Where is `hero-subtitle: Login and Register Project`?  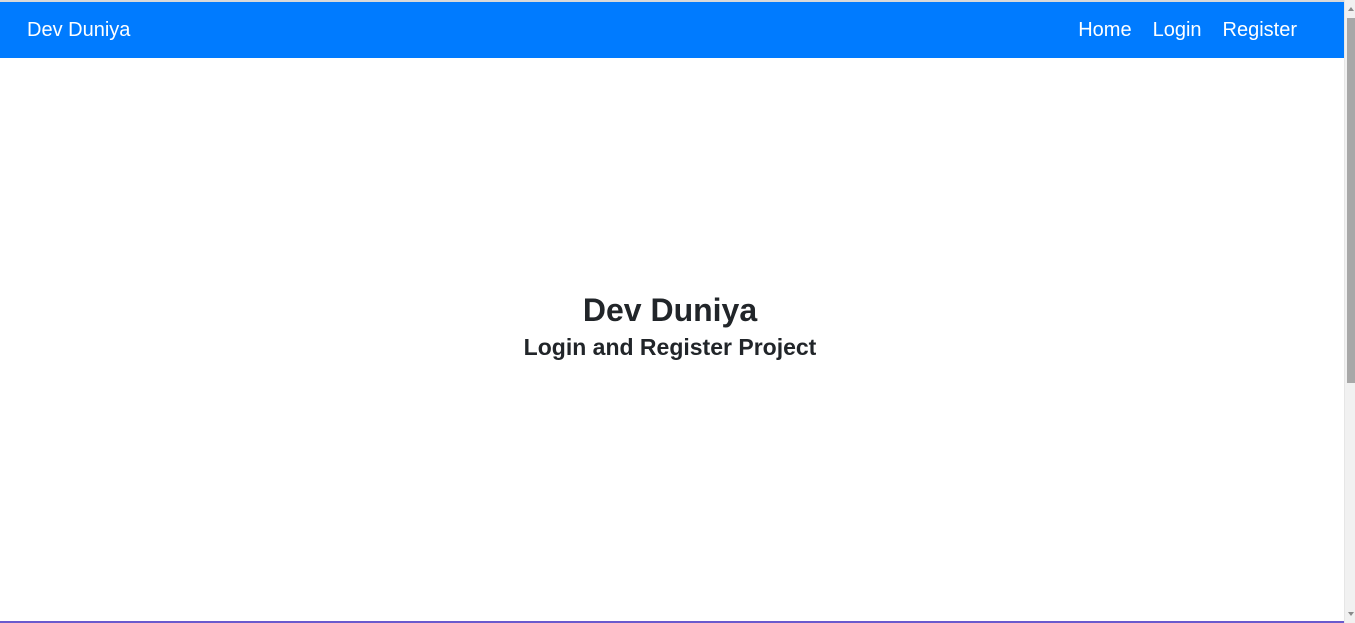 hero-subtitle: Login and Register Project is located at coordinates (670, 347).